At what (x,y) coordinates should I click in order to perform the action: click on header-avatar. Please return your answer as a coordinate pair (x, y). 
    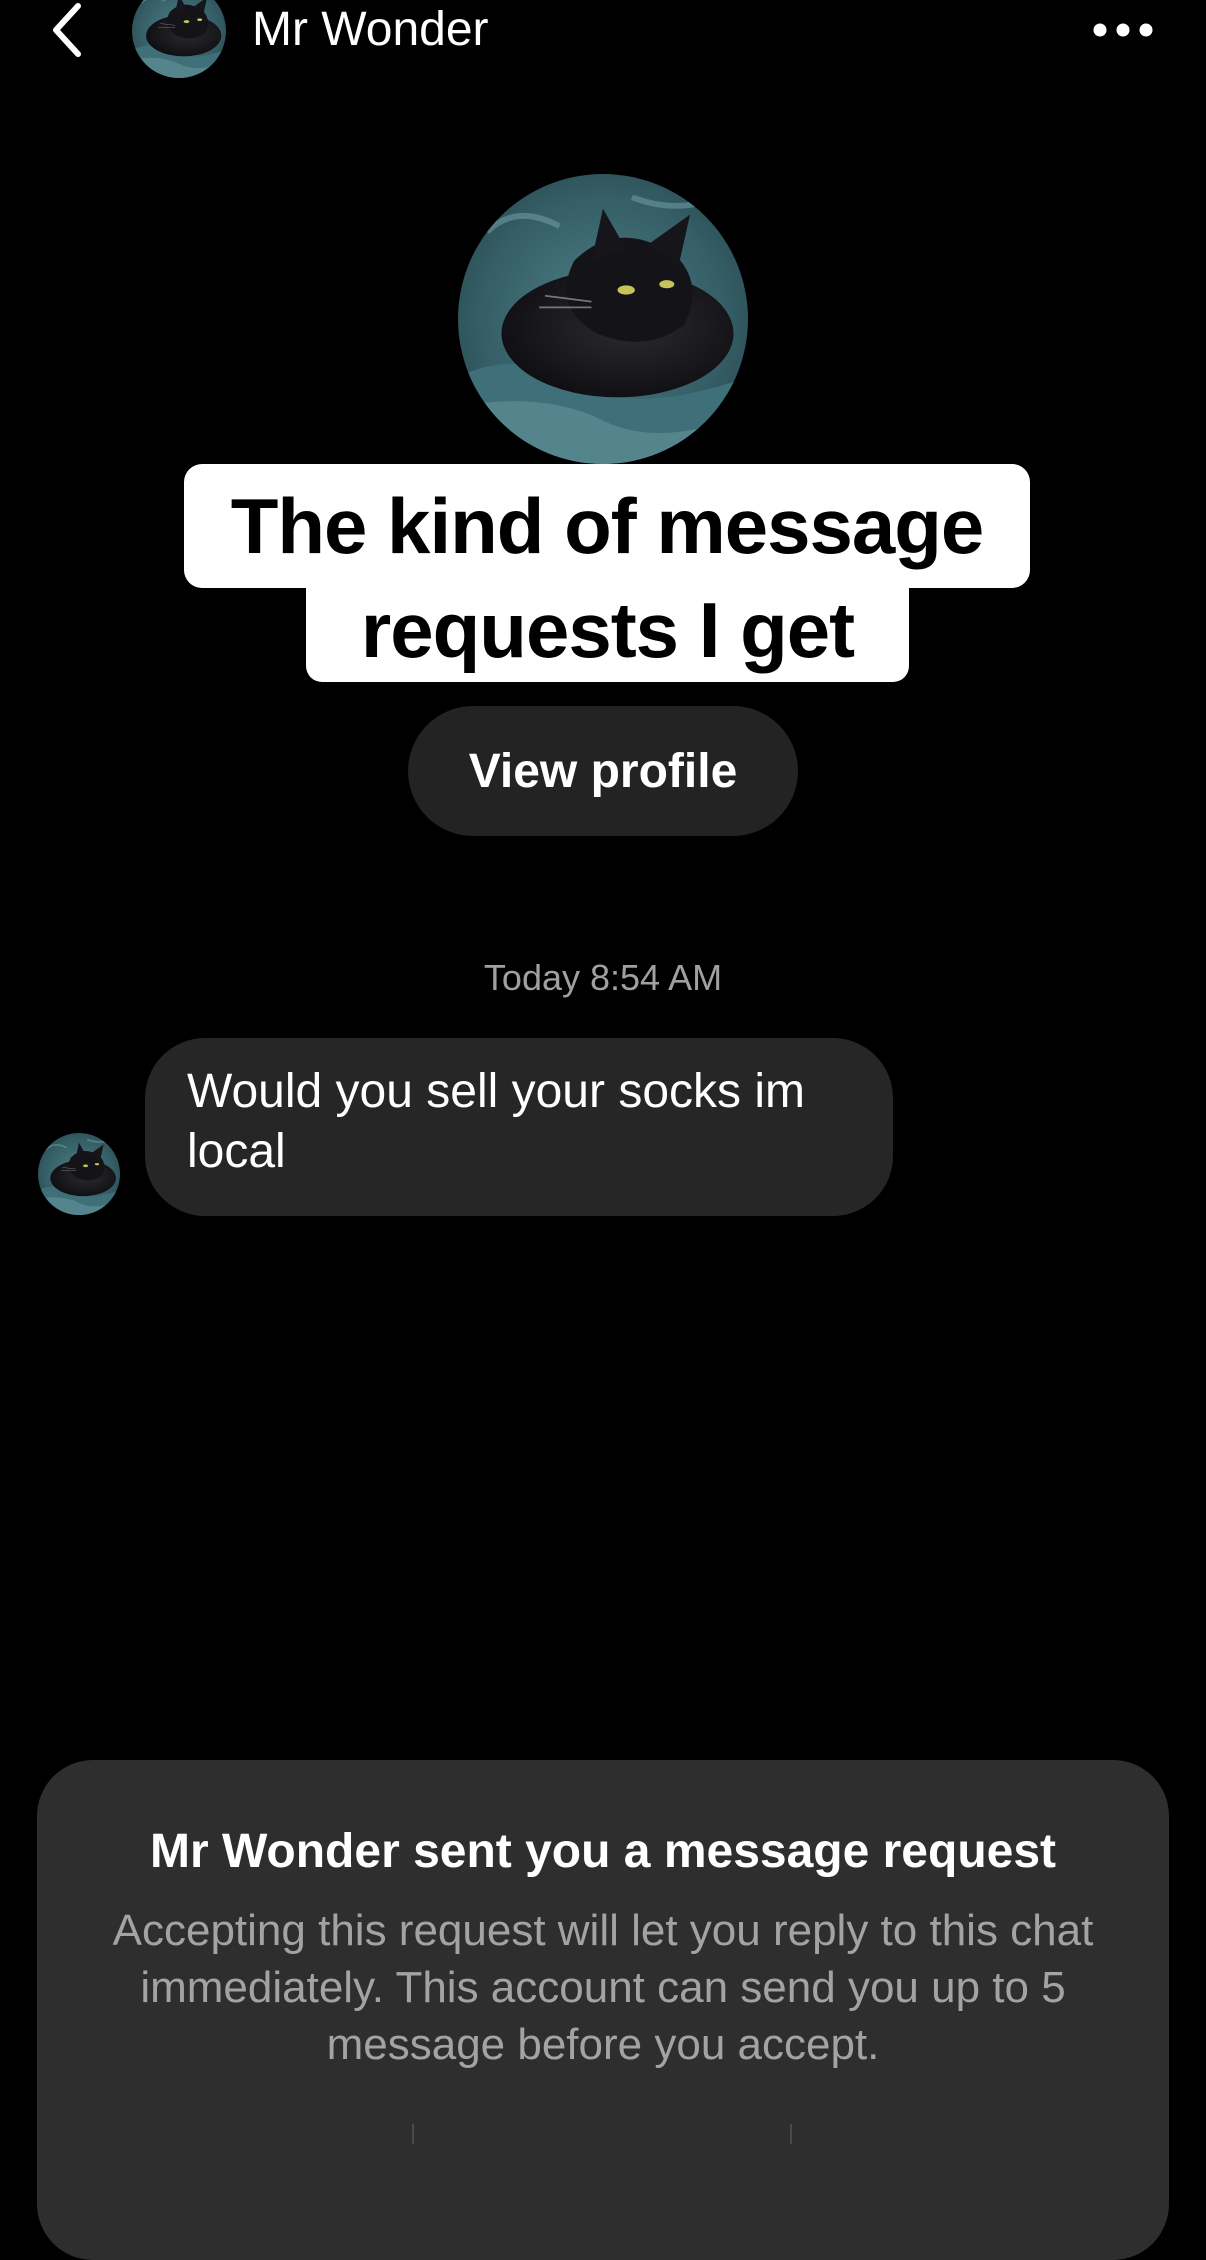
    Looking at the image, I should click on (179, 39).